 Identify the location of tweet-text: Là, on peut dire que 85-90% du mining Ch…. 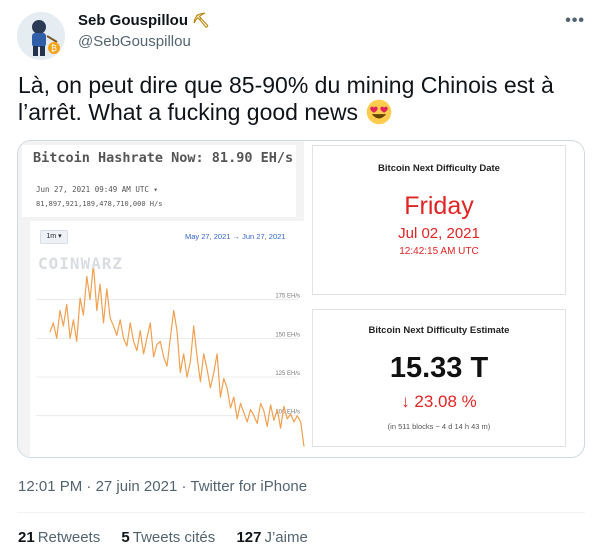
(298, 99).